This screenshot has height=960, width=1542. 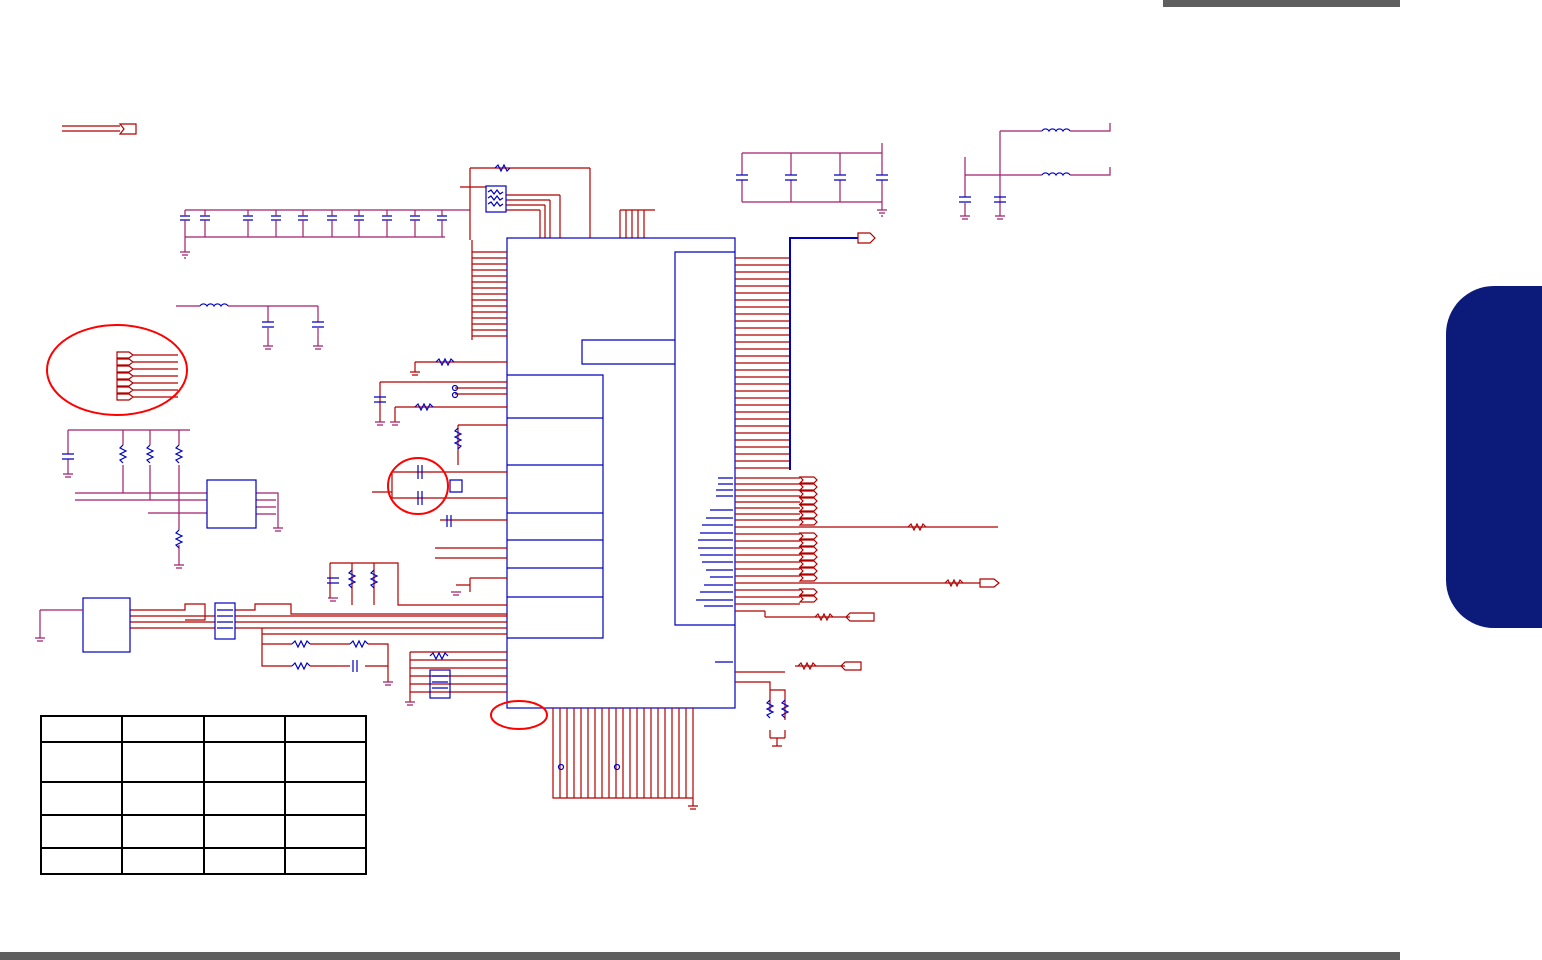 I want to click on spec-table, so click(x=203, y=795).